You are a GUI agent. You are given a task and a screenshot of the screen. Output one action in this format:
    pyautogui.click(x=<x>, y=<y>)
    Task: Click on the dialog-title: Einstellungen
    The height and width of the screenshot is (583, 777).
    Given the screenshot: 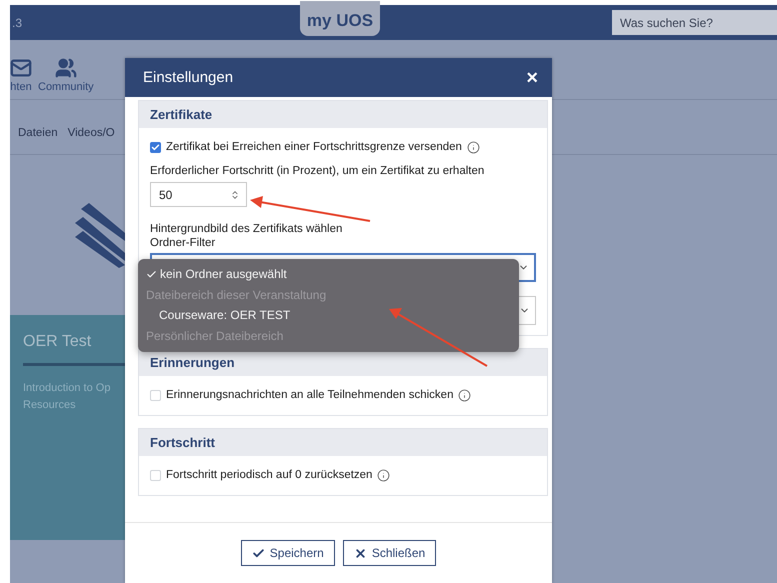 What is the action you would take?
    pyautogui.click(x=188, y=77)
    